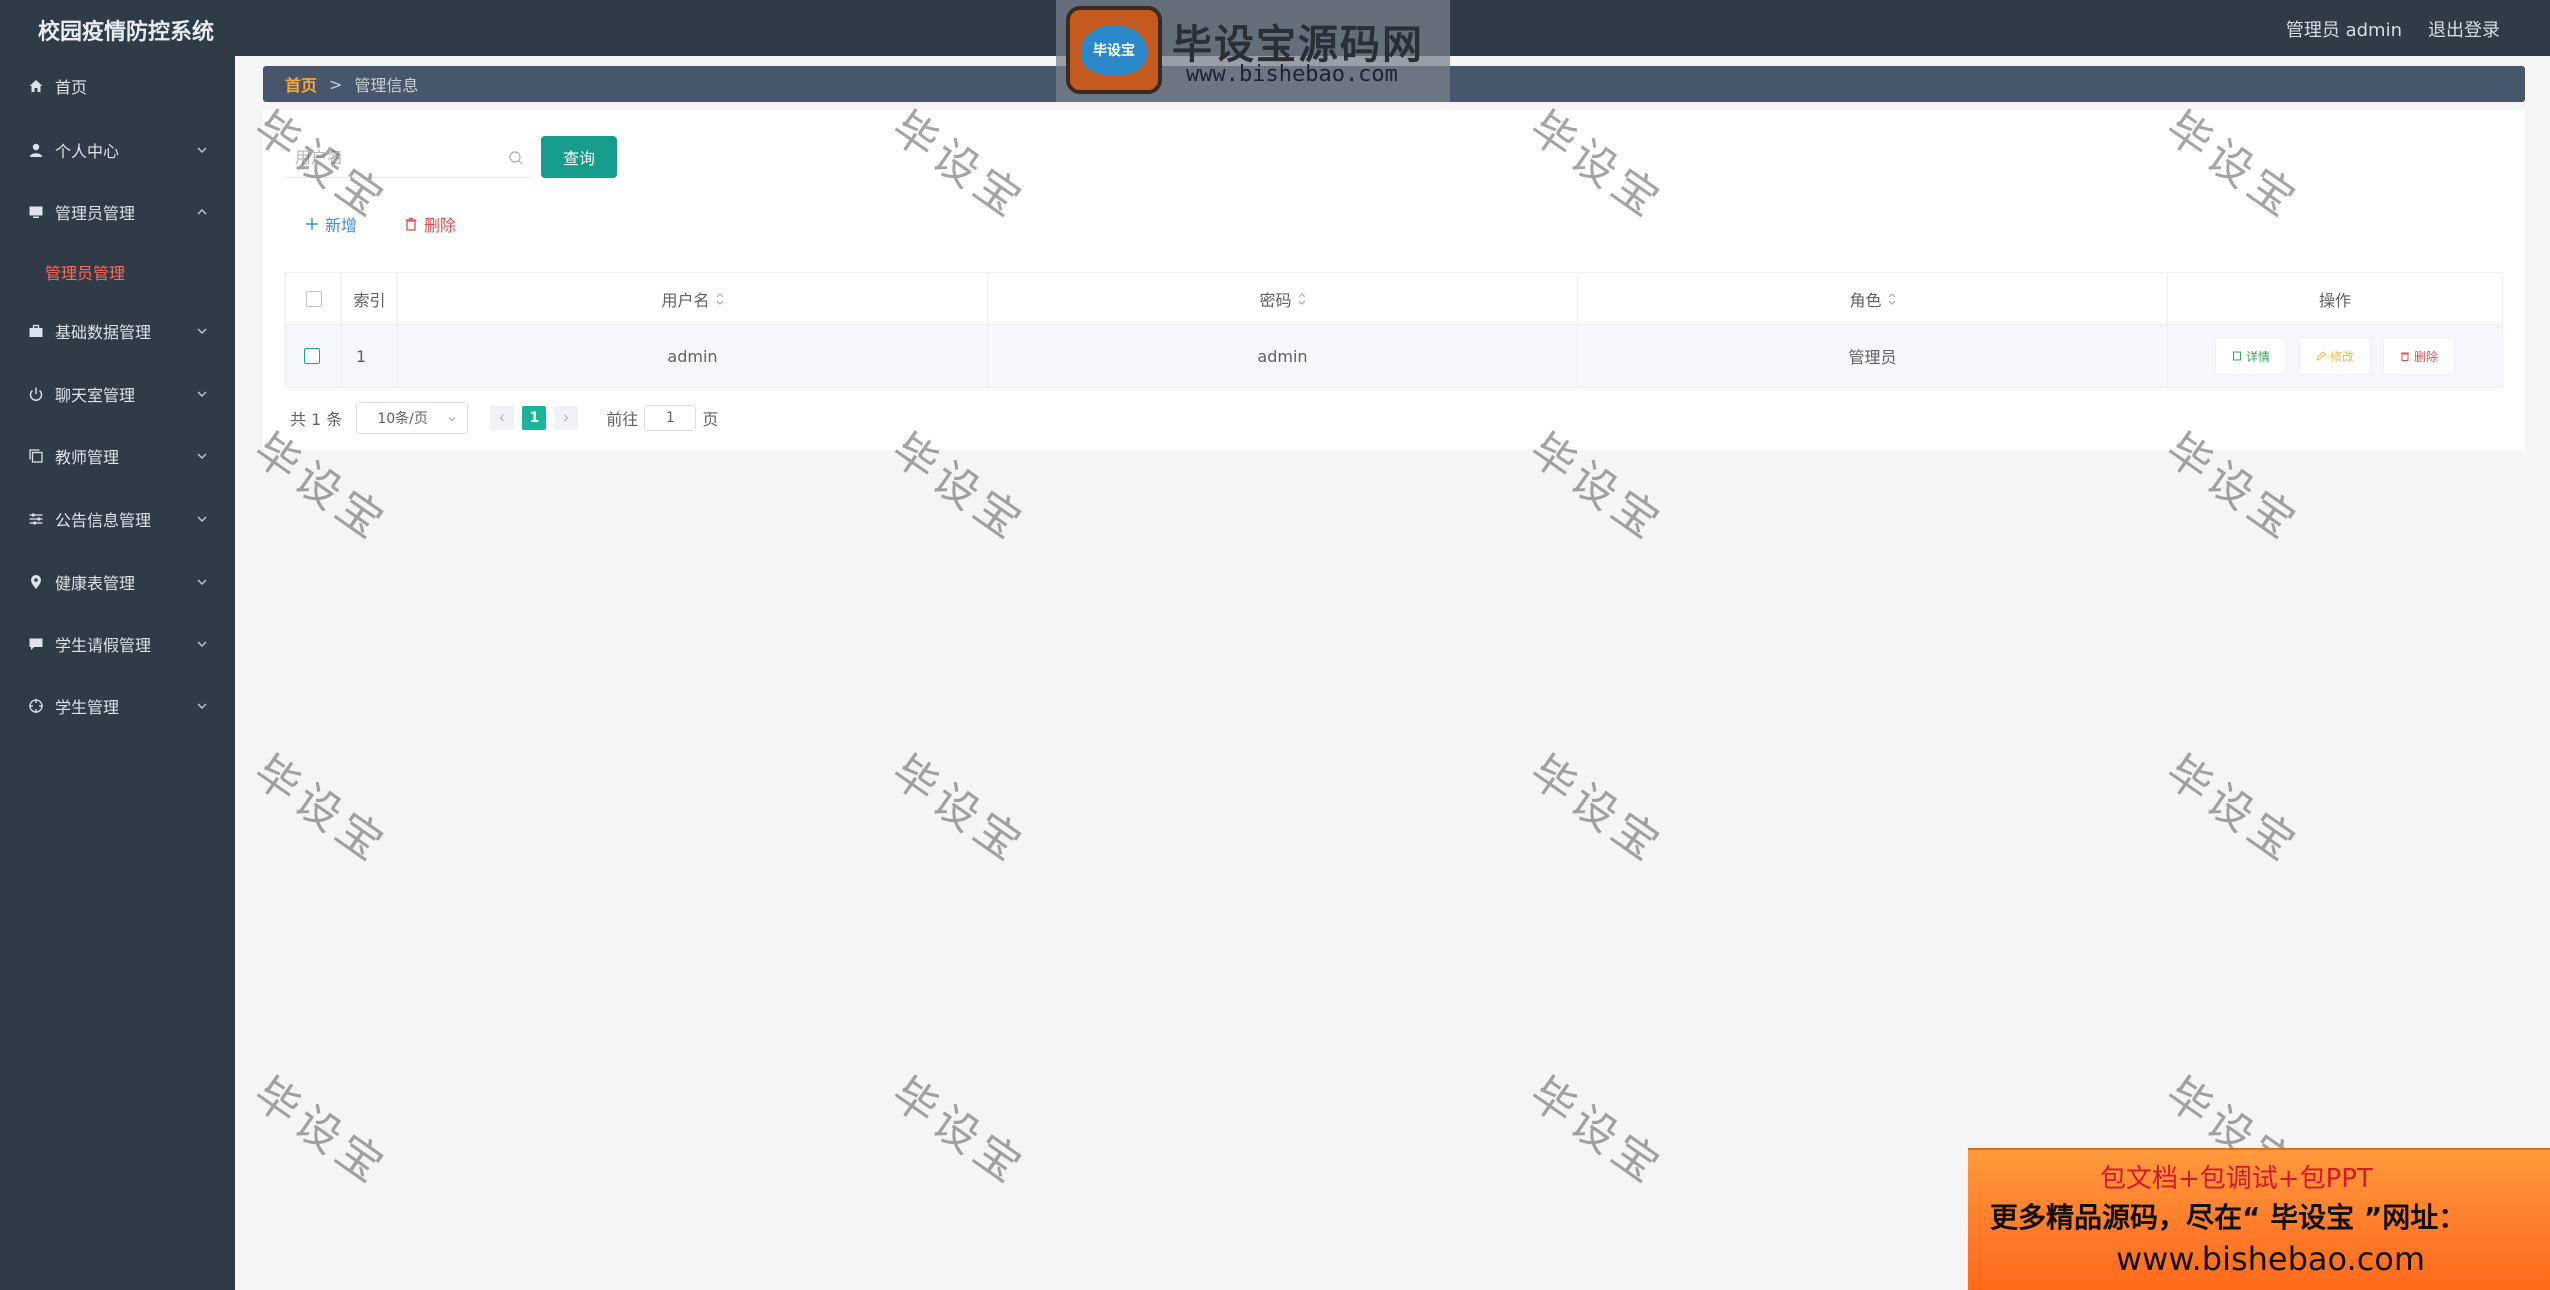 This screenshot has width=2550, height=1290. What do you see at coordinates (622, 419) in the screenshot?
I see `goto-prefix: 前往` at bounding box center [622, 419].